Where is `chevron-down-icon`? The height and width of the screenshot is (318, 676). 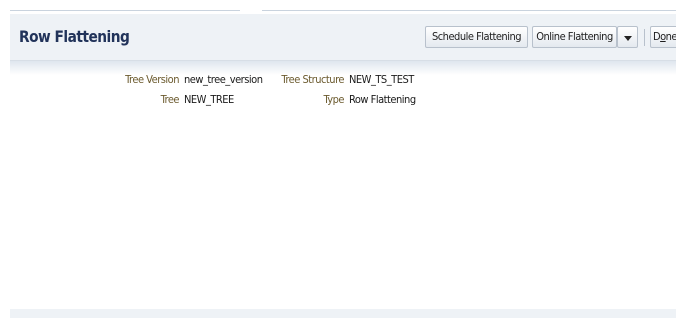 chevron-down-icon is located at coordinates (628, 38).